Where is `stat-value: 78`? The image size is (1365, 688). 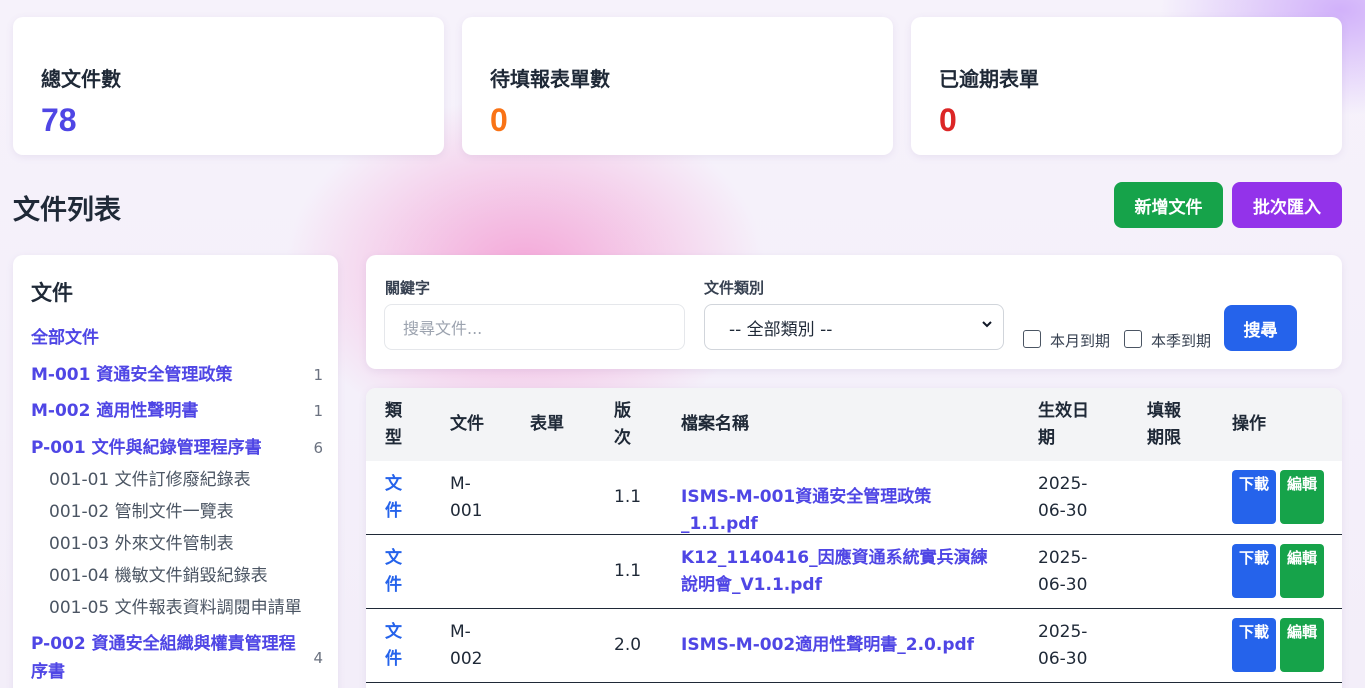
stat-value: 78 is located at coordinates (59, 120).